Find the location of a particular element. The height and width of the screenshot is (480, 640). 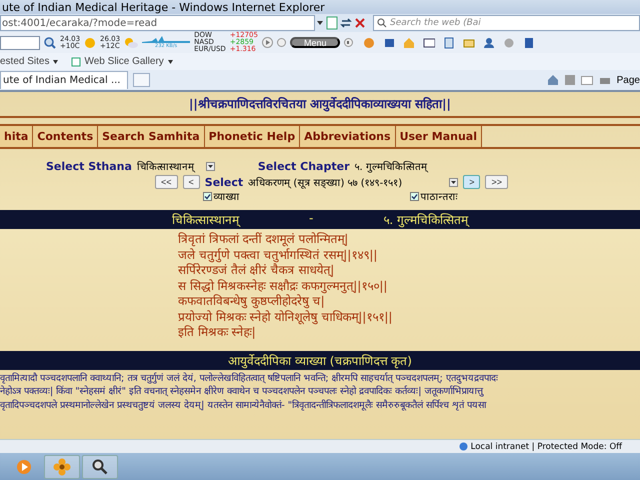

home-icon is located at coordinates (552, 80).